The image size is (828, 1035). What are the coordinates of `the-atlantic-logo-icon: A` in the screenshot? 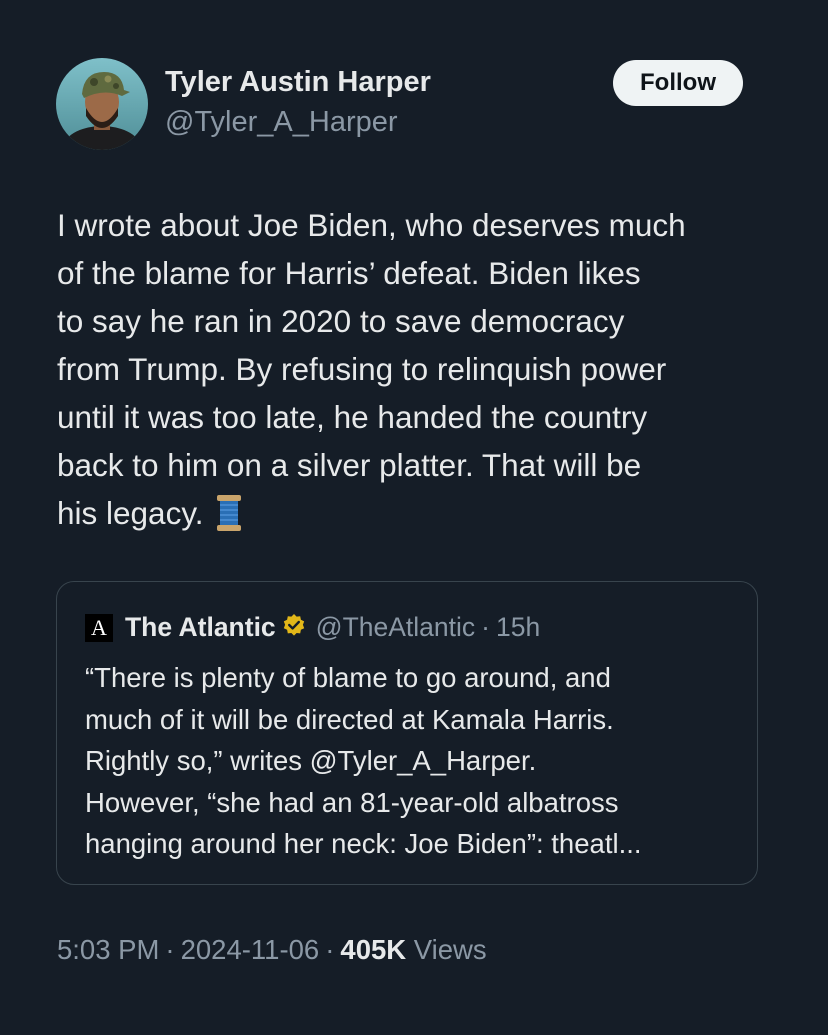 It's located at (99, 627).